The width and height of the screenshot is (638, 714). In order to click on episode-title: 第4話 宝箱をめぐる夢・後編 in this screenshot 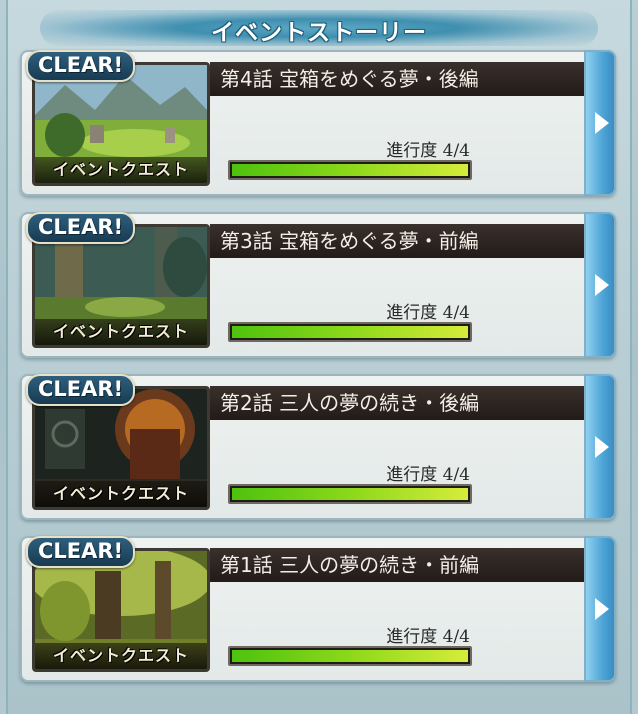, I will do `click(397, 79)`.